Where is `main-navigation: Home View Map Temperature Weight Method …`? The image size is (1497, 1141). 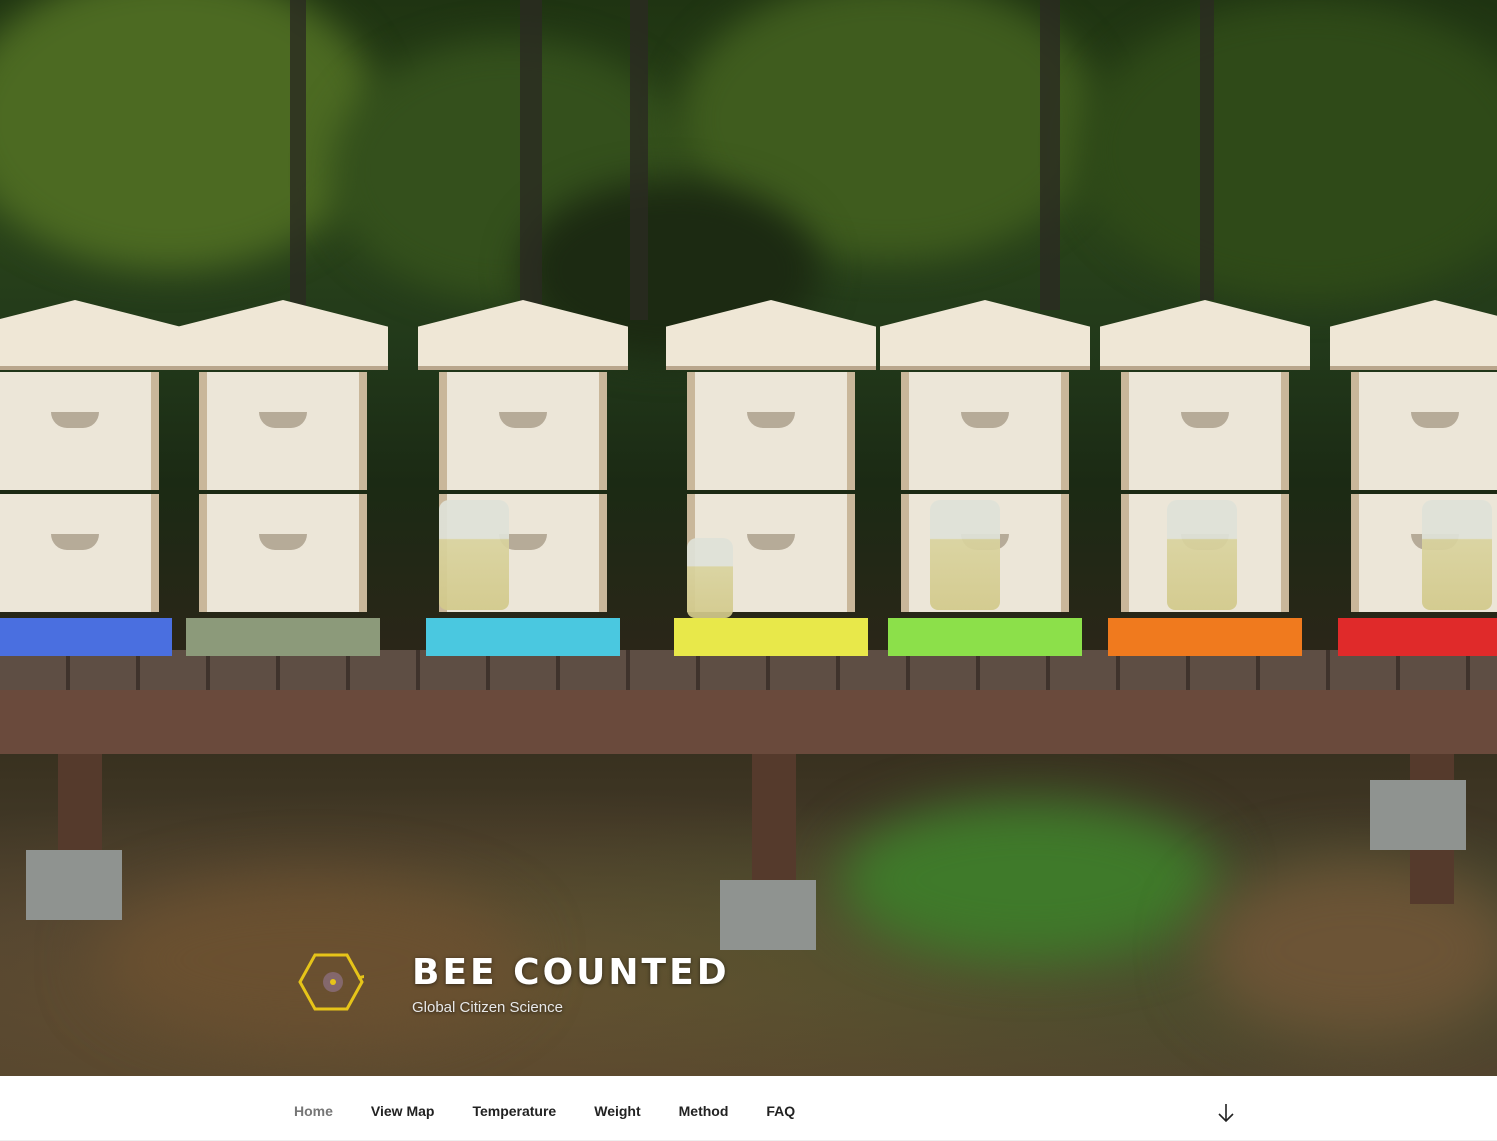 main-navigation: Home View Map Temperature Weight Method … is located at coordinates (748, 1108).